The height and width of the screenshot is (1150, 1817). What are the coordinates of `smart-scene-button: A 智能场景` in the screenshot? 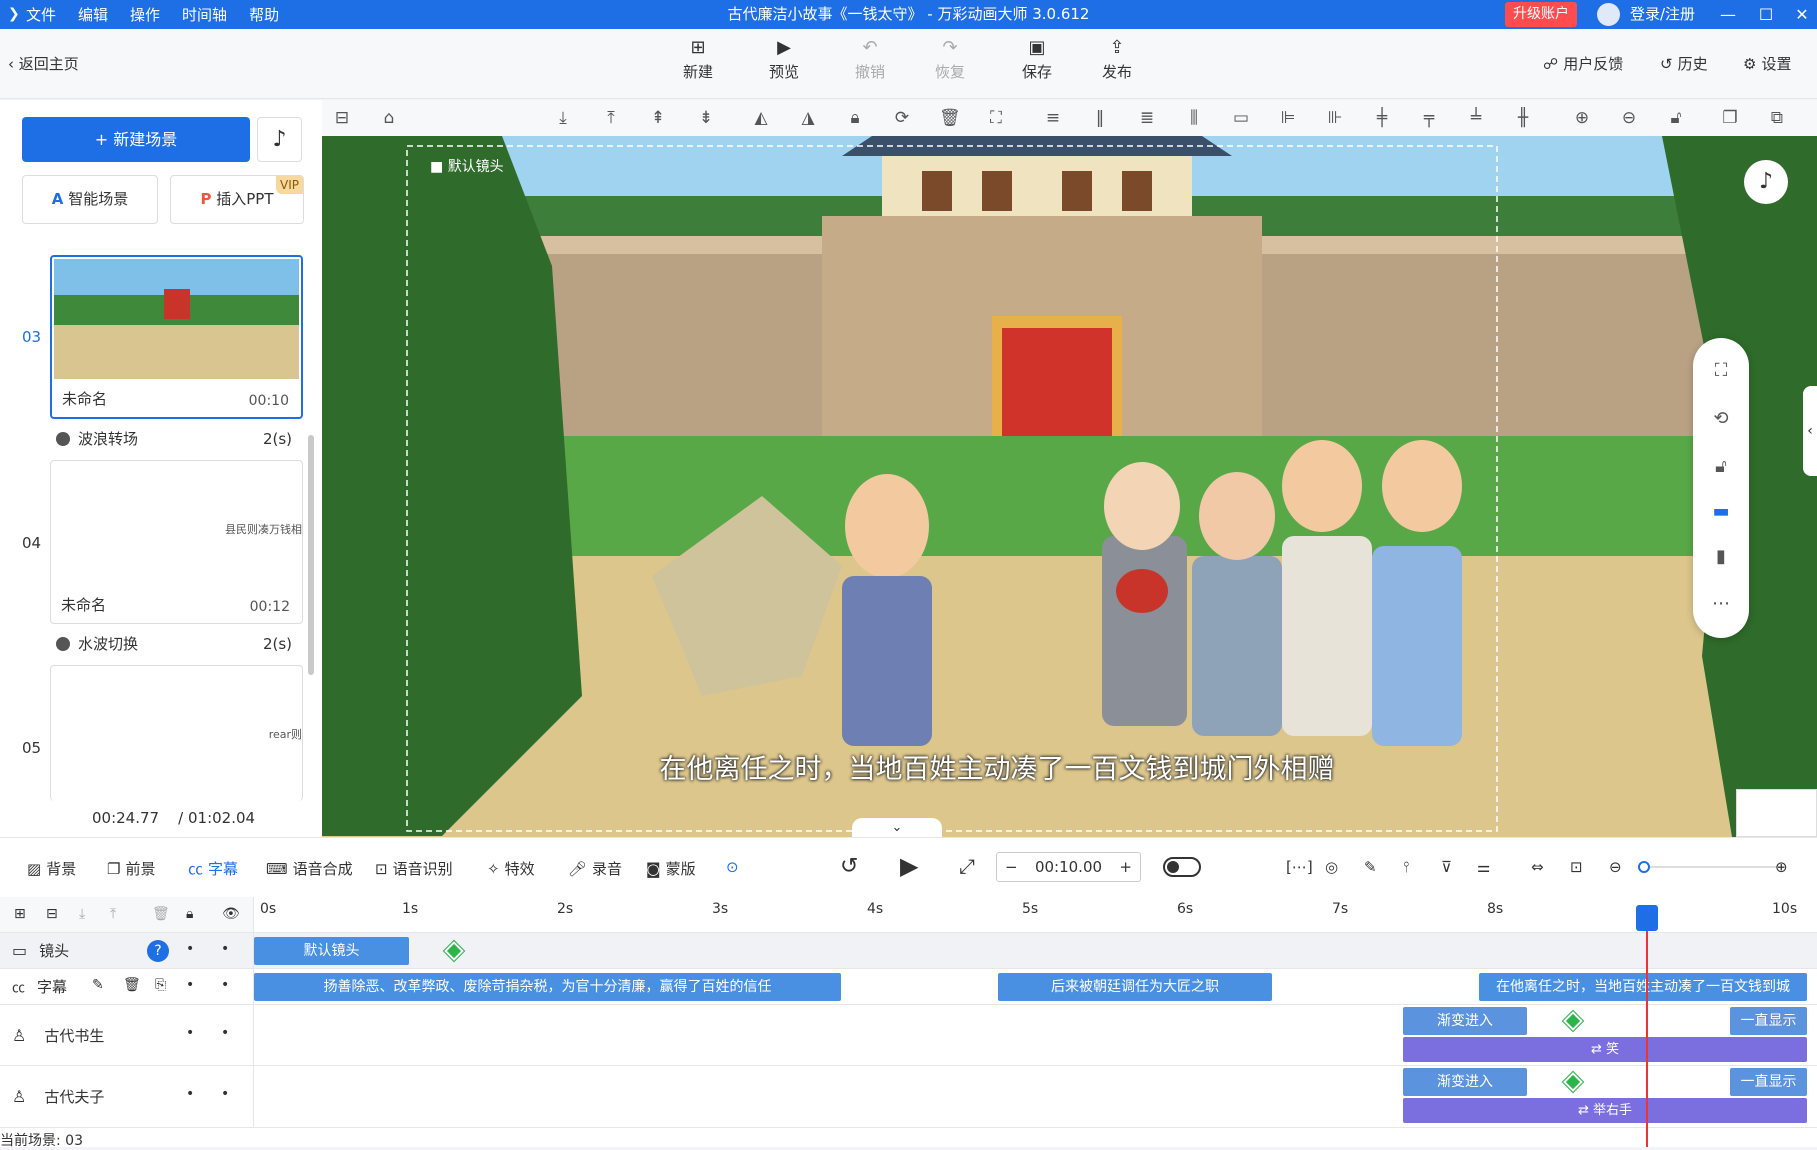 It's located at (90, 199).